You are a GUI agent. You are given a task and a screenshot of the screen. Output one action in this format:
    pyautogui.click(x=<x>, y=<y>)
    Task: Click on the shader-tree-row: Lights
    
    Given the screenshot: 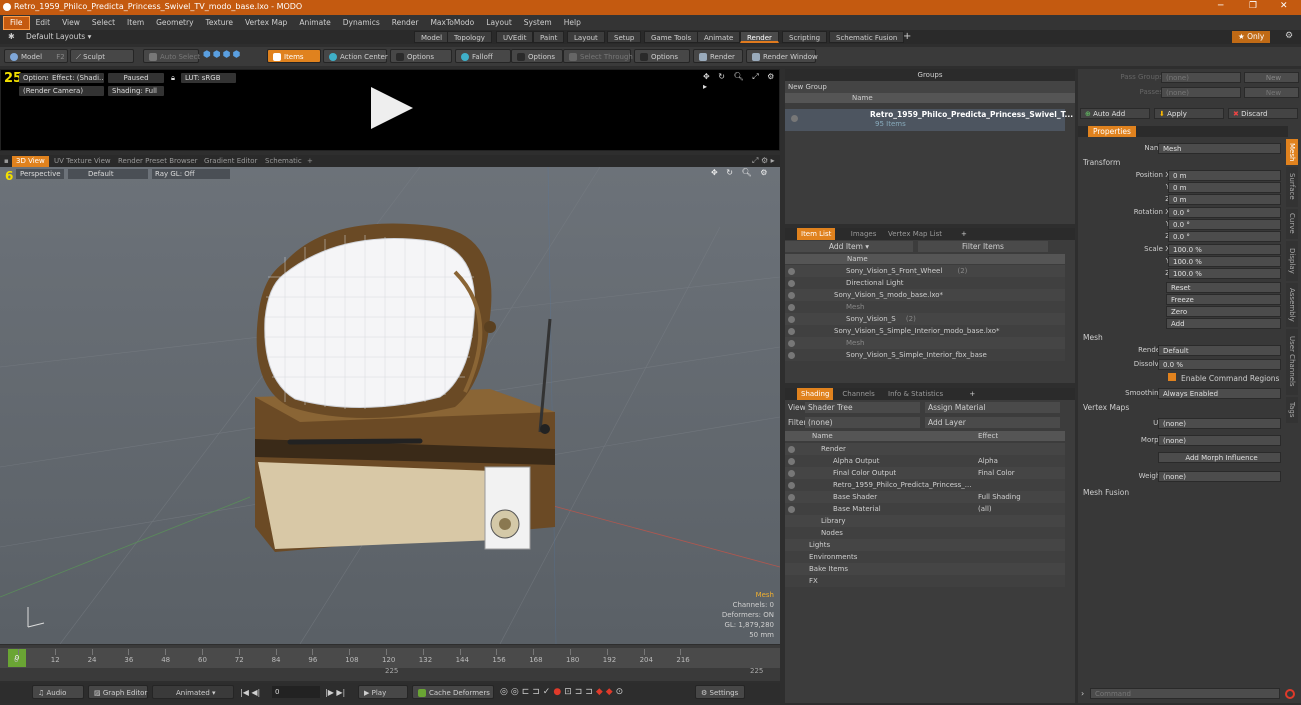 What is the action you would take?
    pyautogui.click(x=925, y=545)
    